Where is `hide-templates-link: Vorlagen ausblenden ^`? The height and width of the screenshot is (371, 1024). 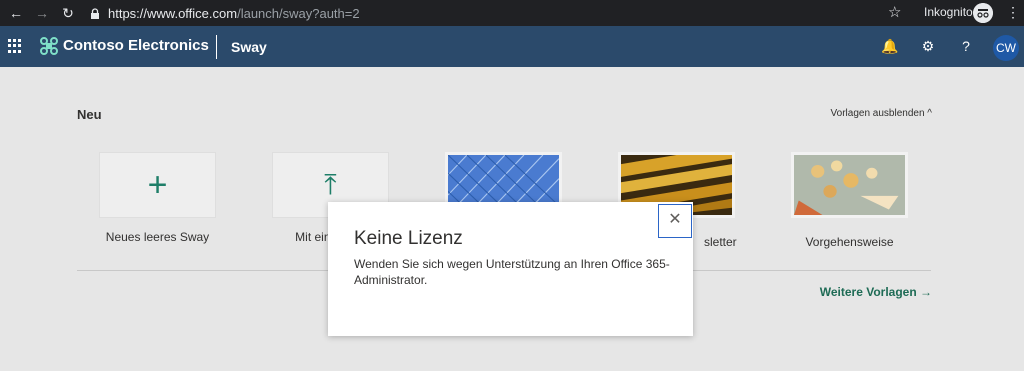
hide-templates-link: Vorlagen ausblenden ^ is located at coordinates (881, 113).